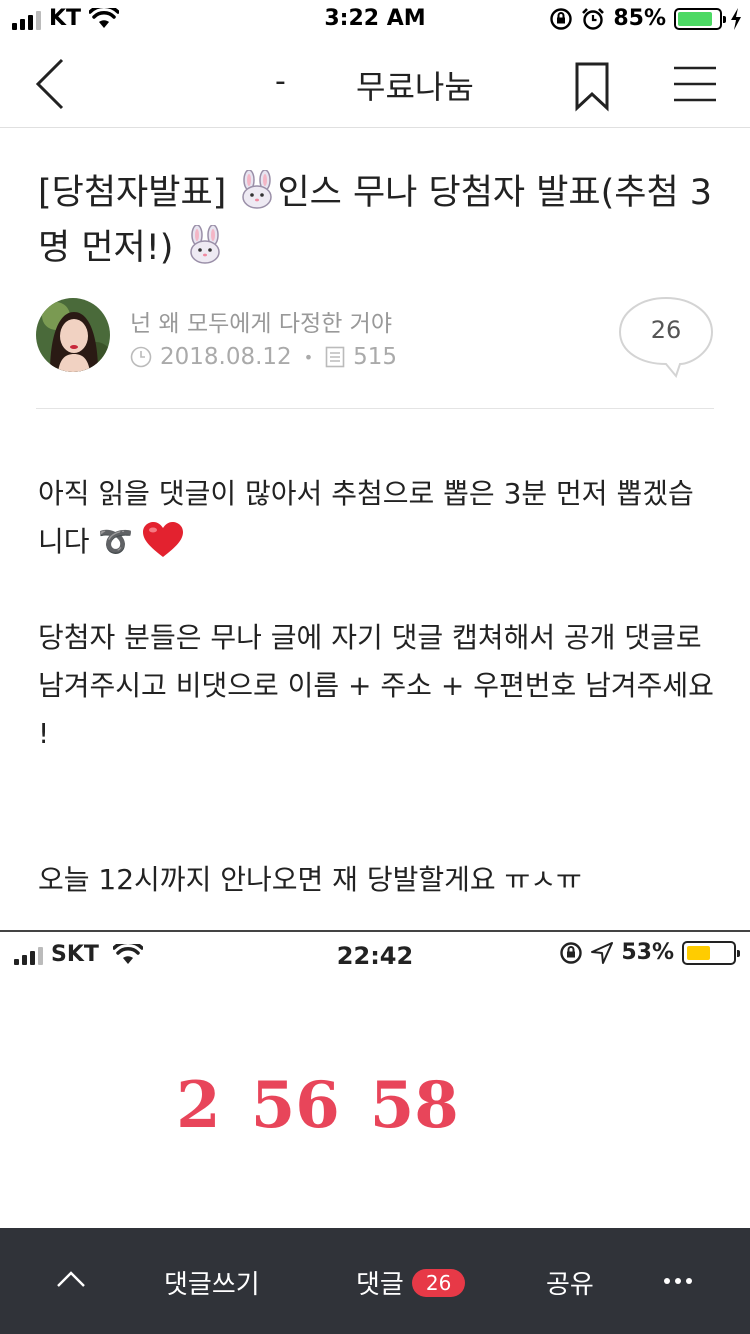  What do you see at coordinates (71, 1279) in the screenshot?
I see `scroll-up-icon` at bounding box center [71, 1279].